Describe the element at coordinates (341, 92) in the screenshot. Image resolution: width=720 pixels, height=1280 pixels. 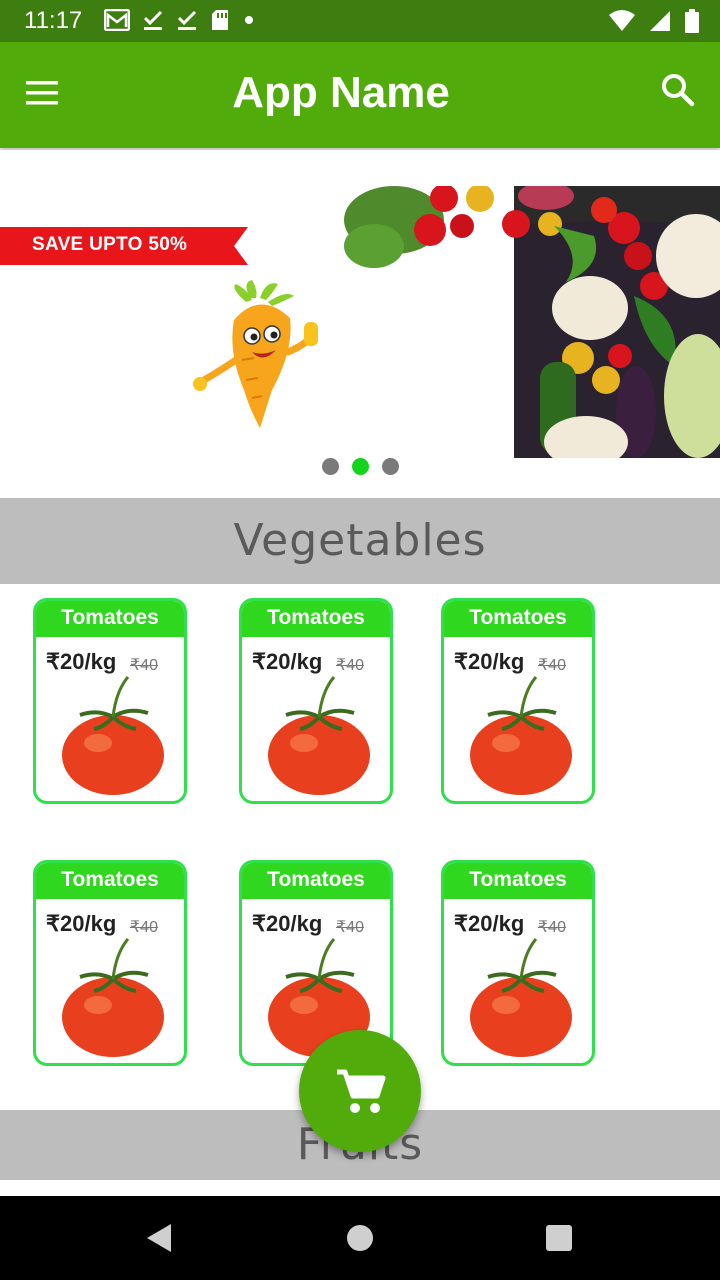
I see `app-title: App Name` at that location.